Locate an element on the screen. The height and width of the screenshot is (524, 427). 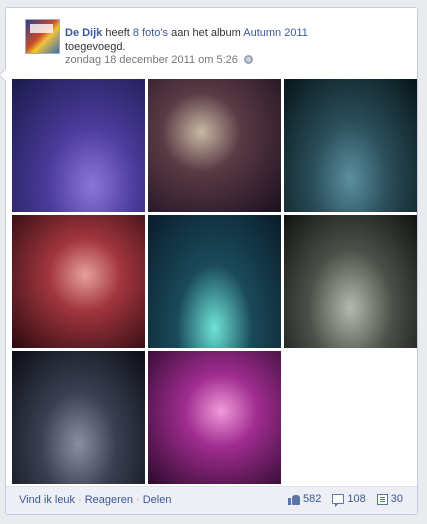
comments-count: 108 is located at coordinates (349, 500).